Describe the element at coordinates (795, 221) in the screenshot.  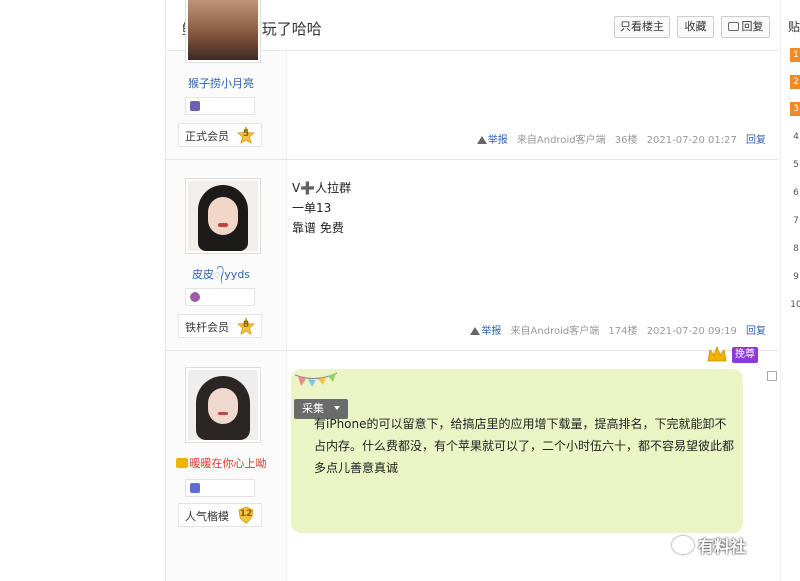
I see `rank-number: 7` at that location.